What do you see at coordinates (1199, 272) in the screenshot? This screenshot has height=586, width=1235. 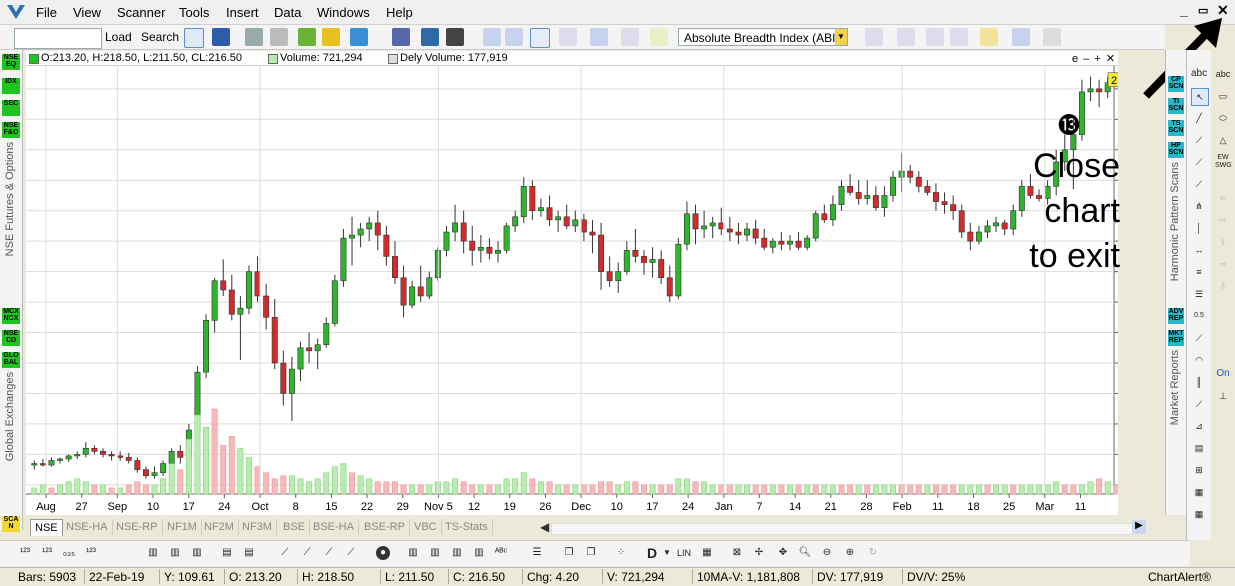 I see `stack-tool-icon: ≡` at bounding box center [1199, 272].